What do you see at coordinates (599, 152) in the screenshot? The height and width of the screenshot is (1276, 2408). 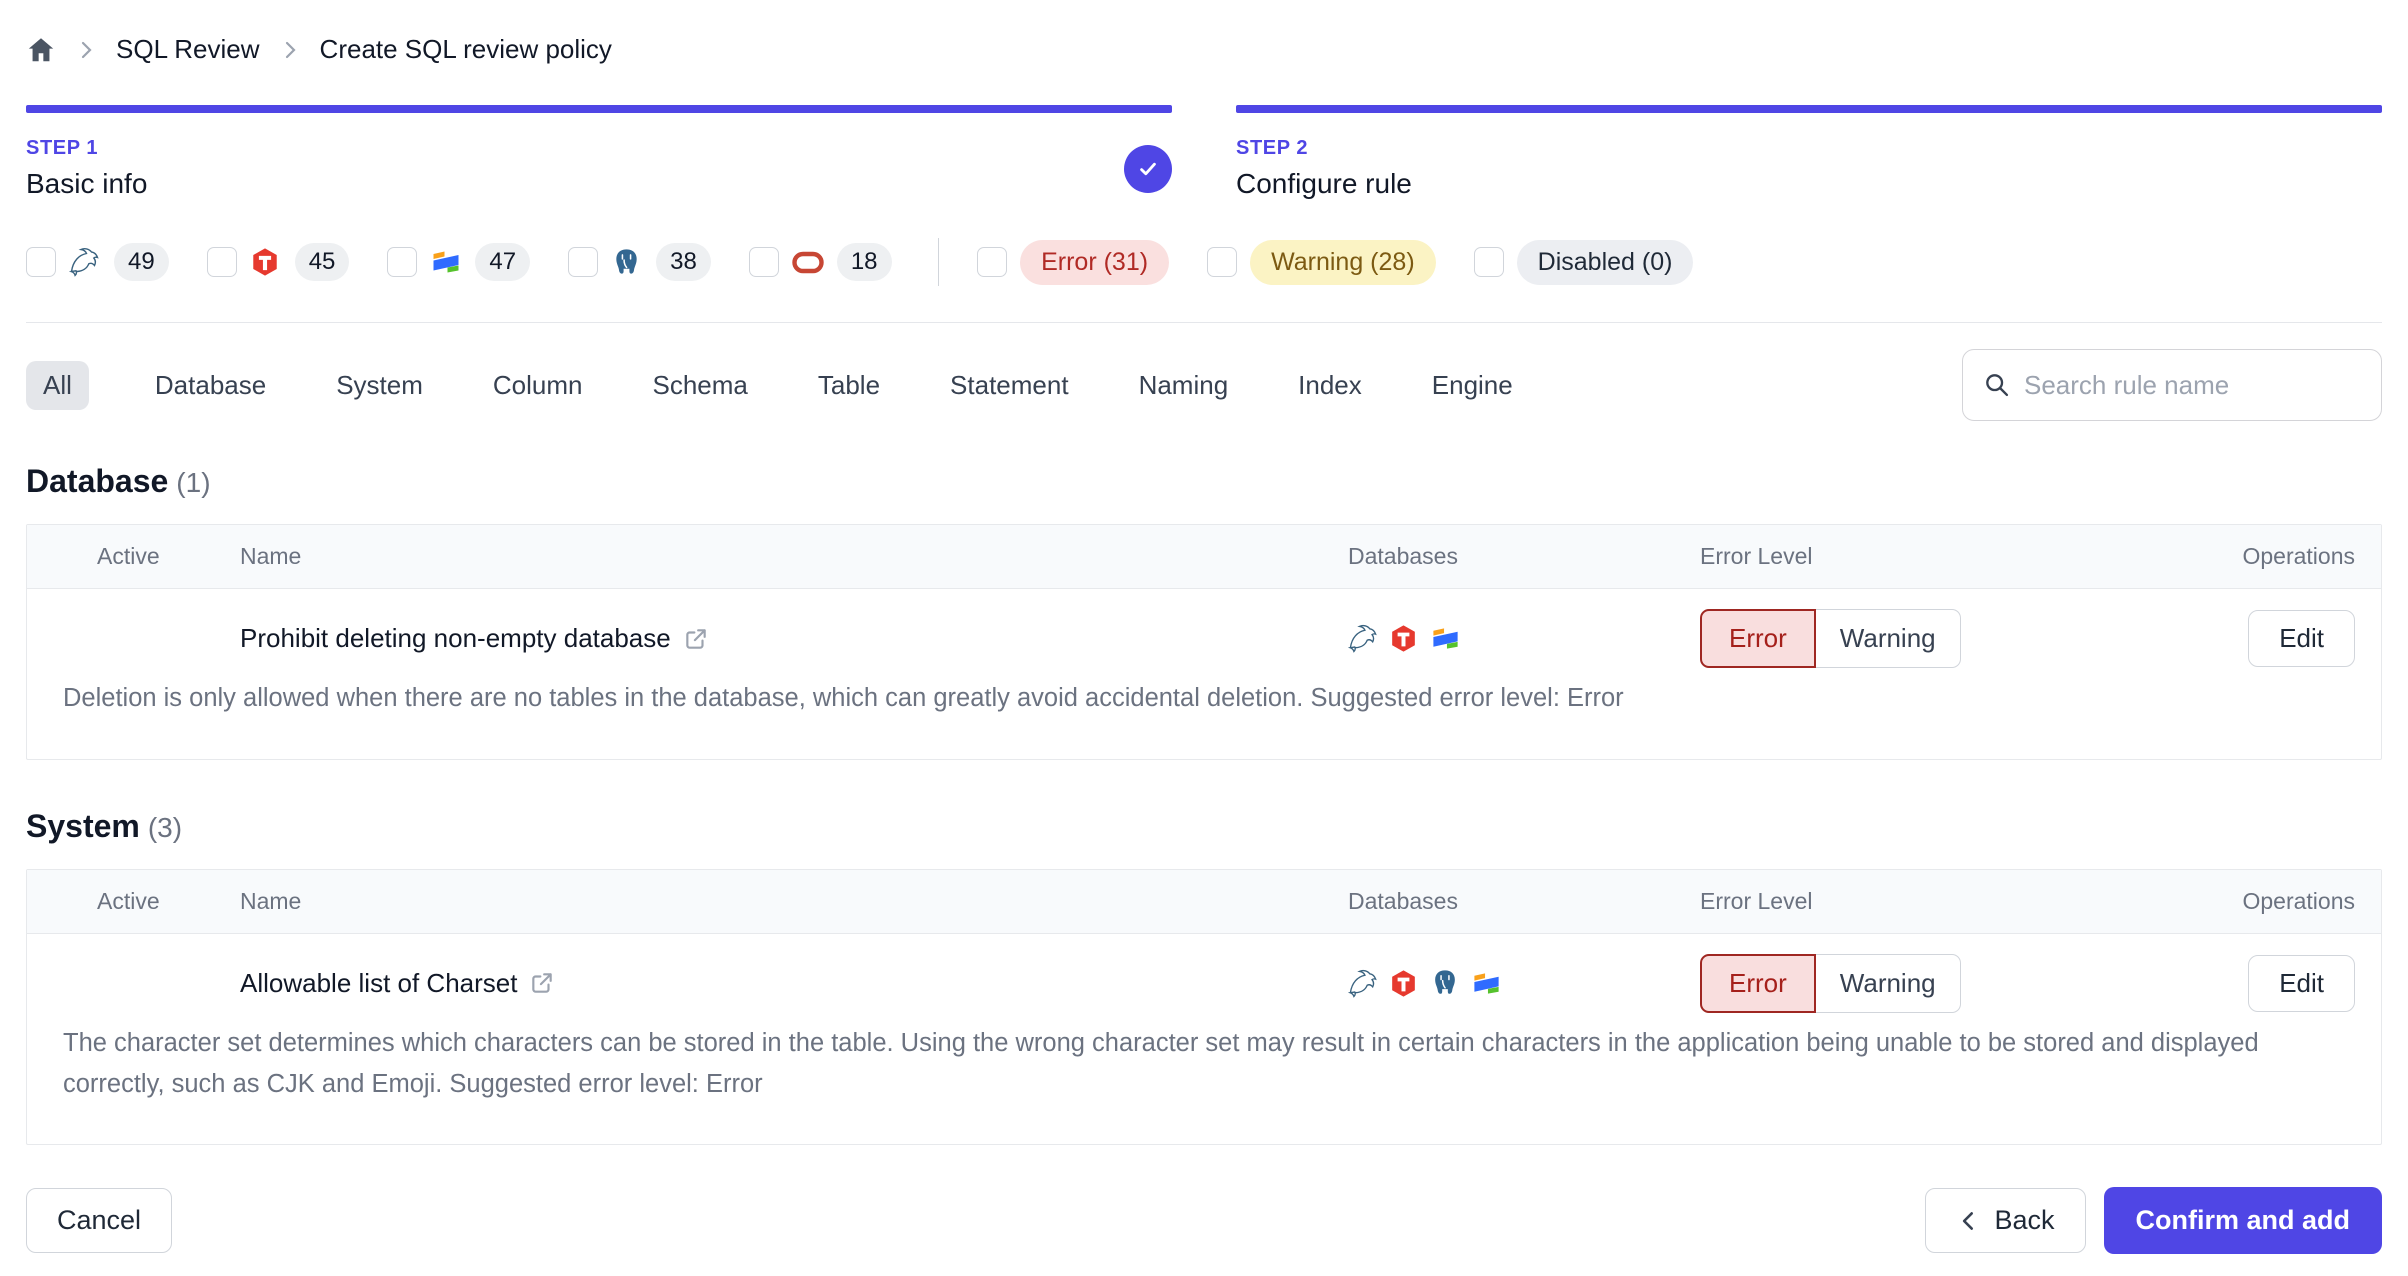 I see `step-1: STEP 1 Basic info` at bounding box center [599, 152].